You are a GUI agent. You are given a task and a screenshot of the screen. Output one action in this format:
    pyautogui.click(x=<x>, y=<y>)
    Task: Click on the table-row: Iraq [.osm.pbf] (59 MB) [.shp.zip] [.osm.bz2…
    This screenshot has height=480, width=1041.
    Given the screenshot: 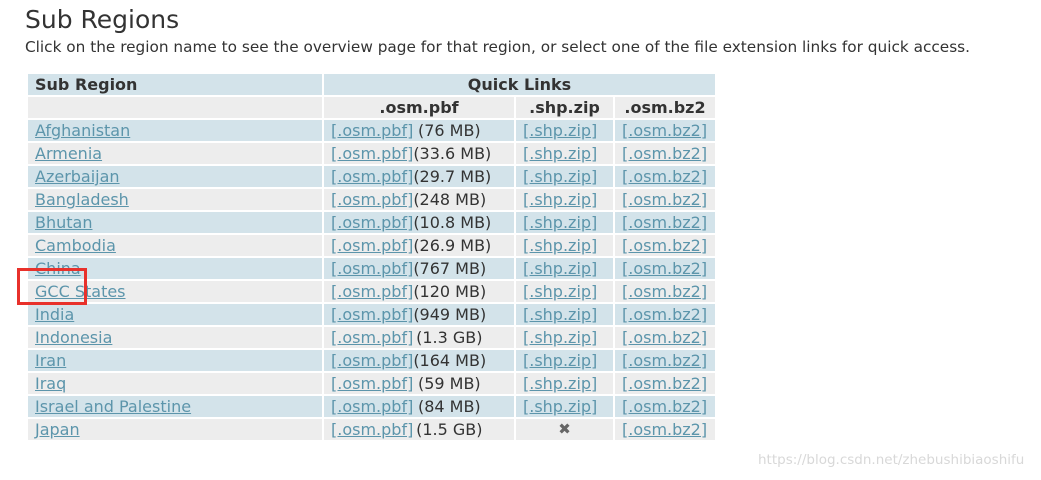 What is the action you would take?
    pyautogui.click(x=371, y=383)
    